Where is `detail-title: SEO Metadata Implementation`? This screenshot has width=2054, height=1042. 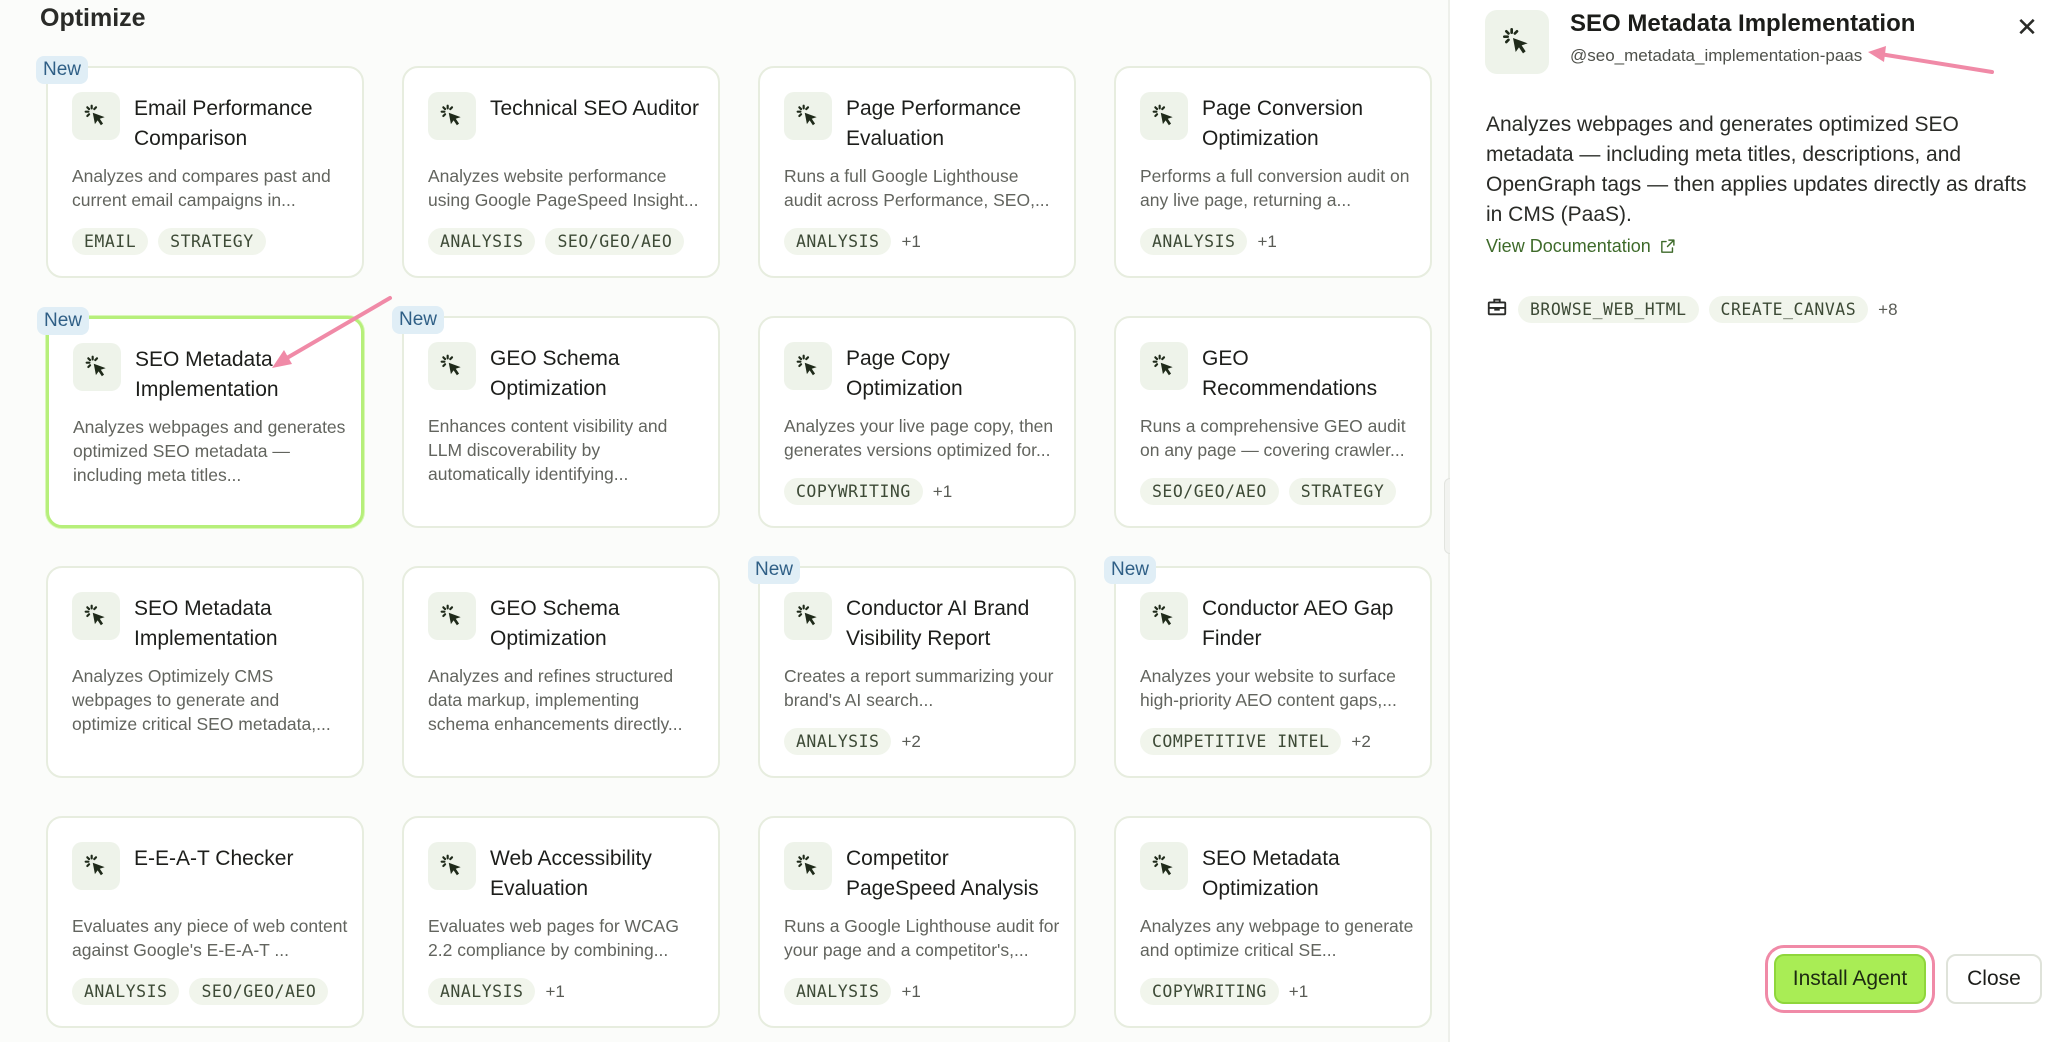 detail-title: SEO Metadata Implementation is located at coordinates (1743, 23).